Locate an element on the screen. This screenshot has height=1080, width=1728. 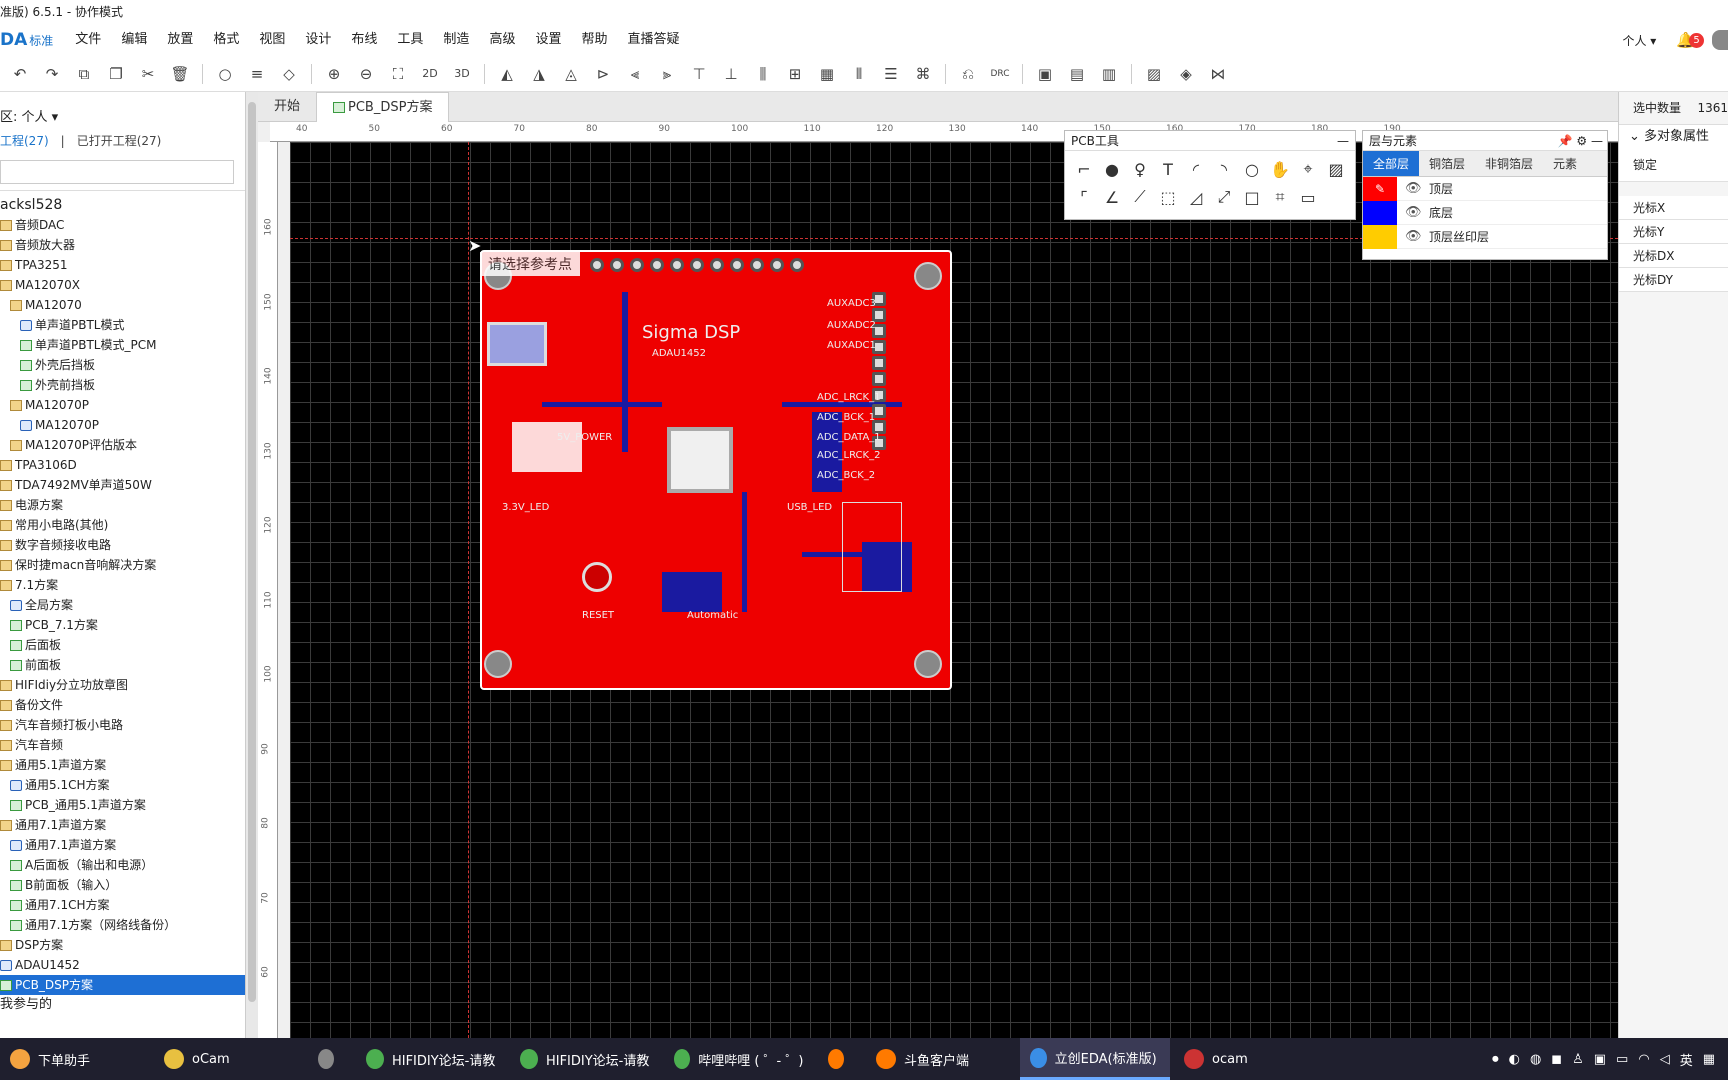
bear-icon: ◍ is located at coordinates (1535, 1059).